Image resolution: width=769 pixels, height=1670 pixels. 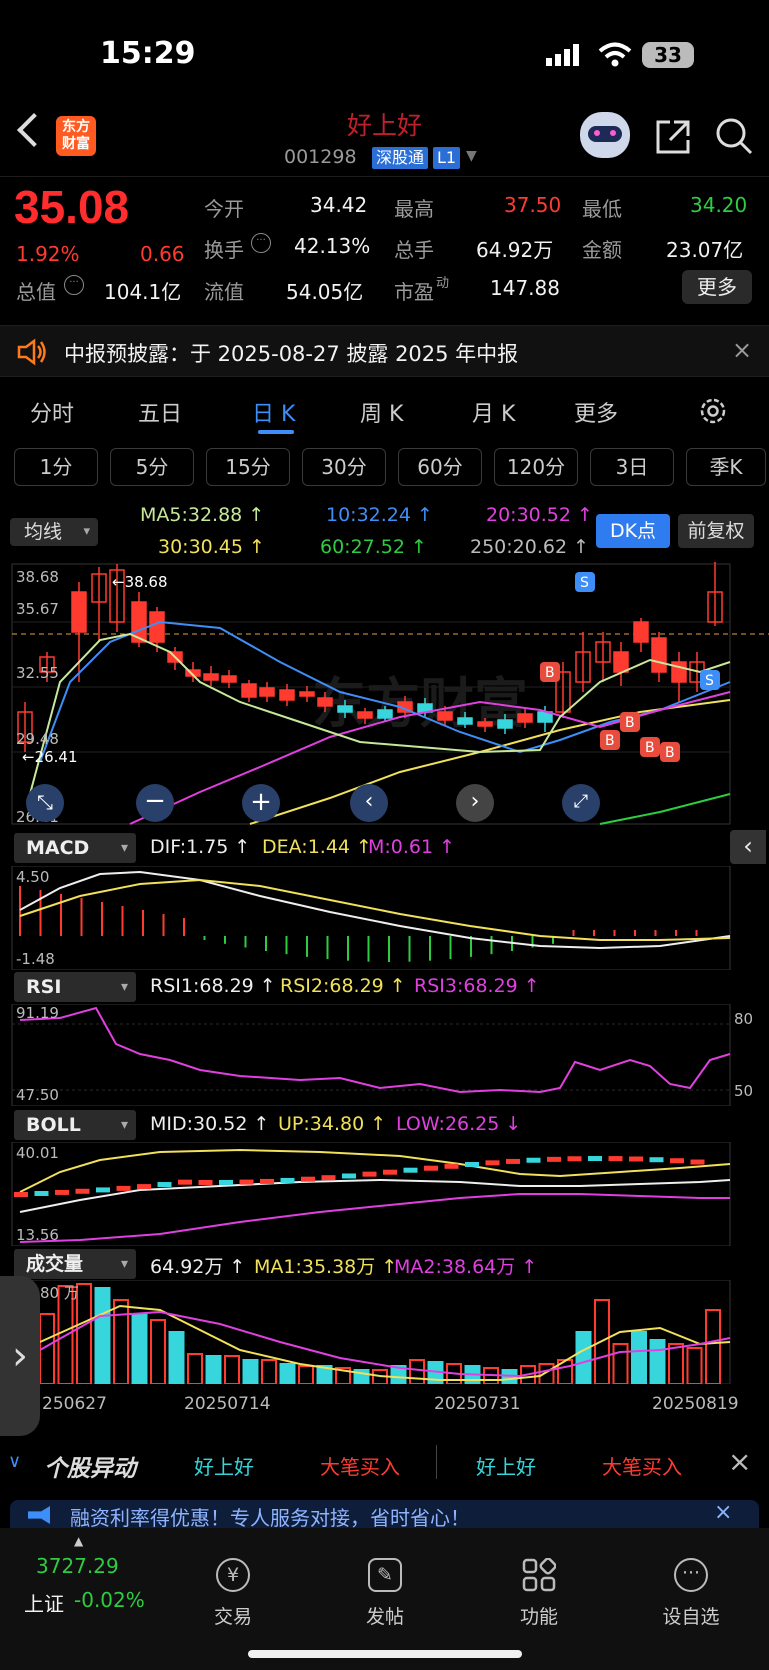 I want to click on index-name: 上证, so click(x=44, y=1602).